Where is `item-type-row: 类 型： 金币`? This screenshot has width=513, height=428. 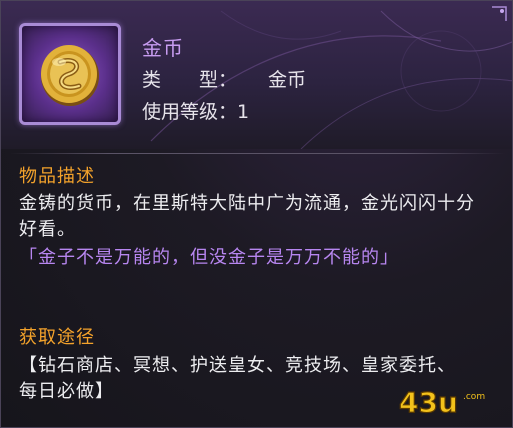 item-type-row: 类 型： 金币 is located at coordinates (224, 78).